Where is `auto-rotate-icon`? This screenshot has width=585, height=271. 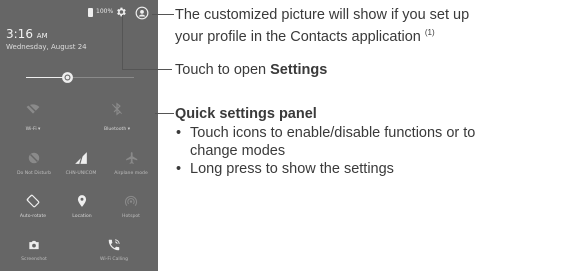 auto-rotate-icon is located at coordinates (33, 201).